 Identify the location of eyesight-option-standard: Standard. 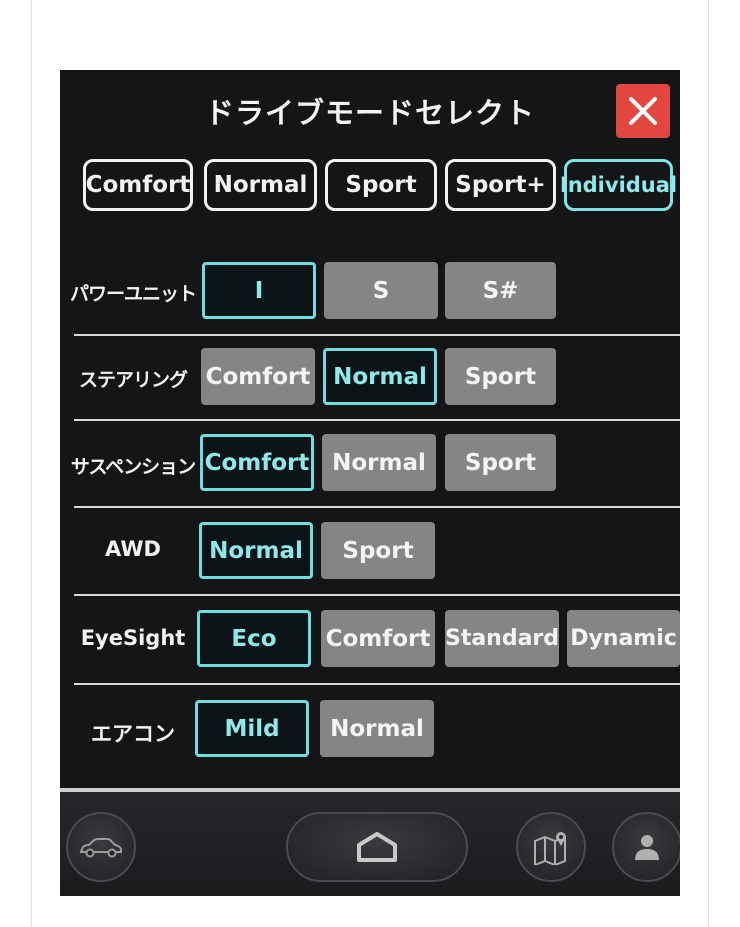
(502, 638).